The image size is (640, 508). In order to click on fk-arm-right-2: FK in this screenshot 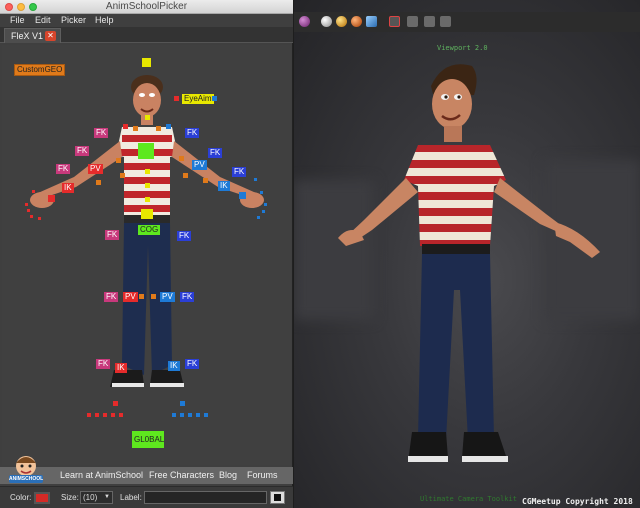, I will do `click(82, 151)`.